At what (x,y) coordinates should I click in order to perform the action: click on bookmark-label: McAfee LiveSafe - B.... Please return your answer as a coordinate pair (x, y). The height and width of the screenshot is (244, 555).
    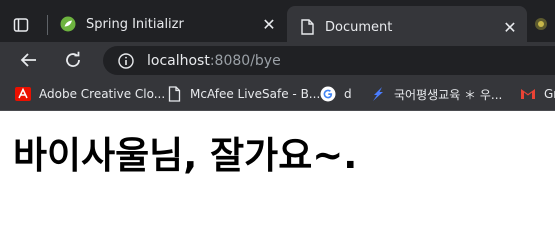
    Looking at the image, I should click on (255, 94).